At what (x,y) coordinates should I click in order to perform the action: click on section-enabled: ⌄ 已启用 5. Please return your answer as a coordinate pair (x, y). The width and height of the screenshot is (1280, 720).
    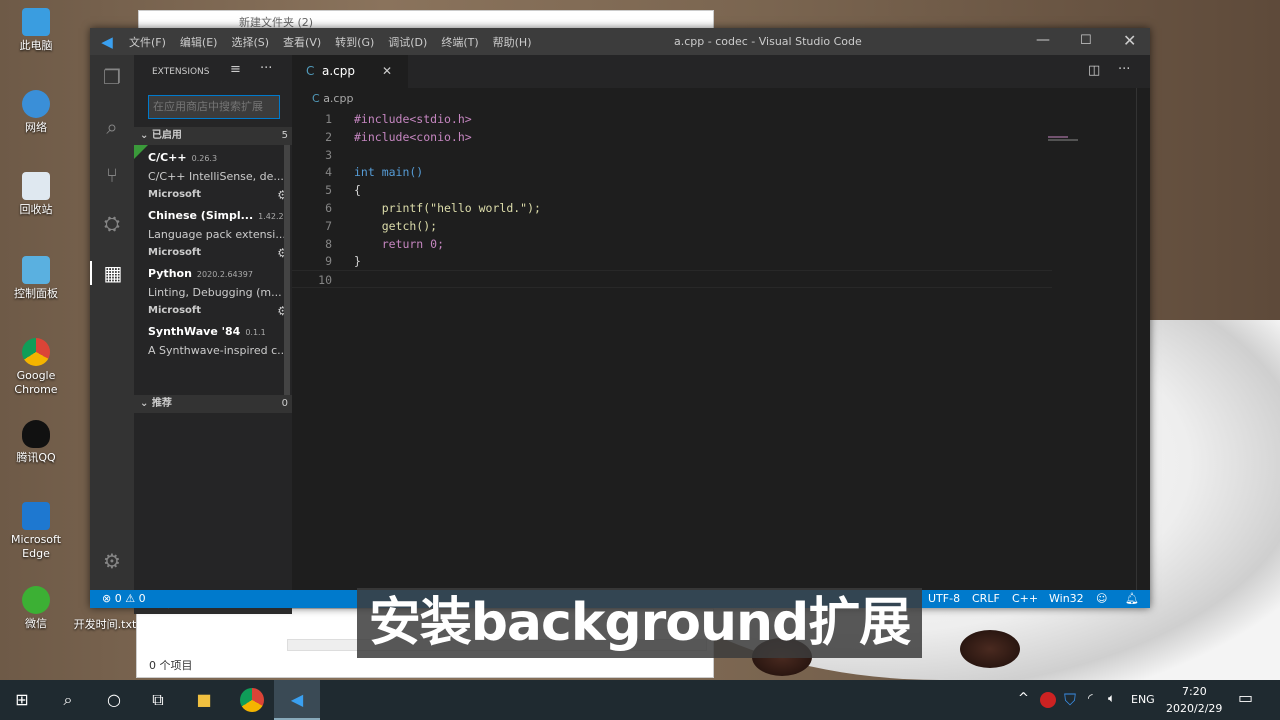
    Looking at the image, I should click on (213, 136).